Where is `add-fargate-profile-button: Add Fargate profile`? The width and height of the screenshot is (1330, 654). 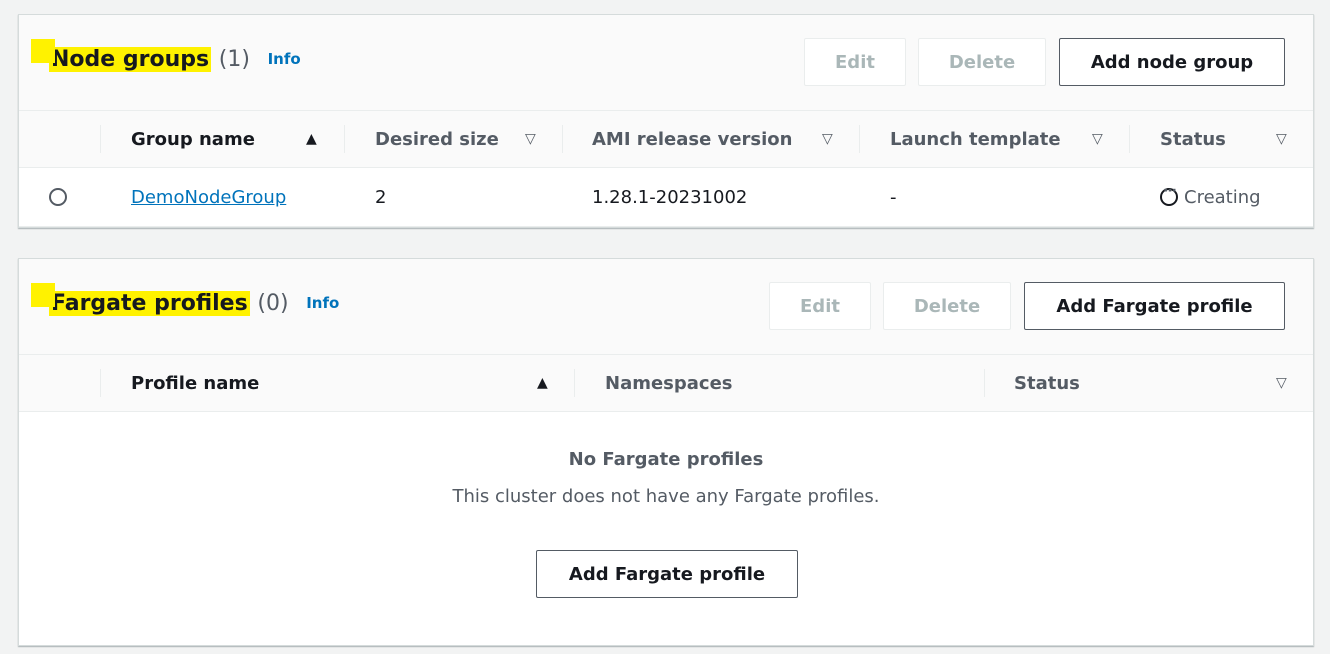 add-fargate-profile-button: Add Fargate profile is located at coordinates (1154, 306).